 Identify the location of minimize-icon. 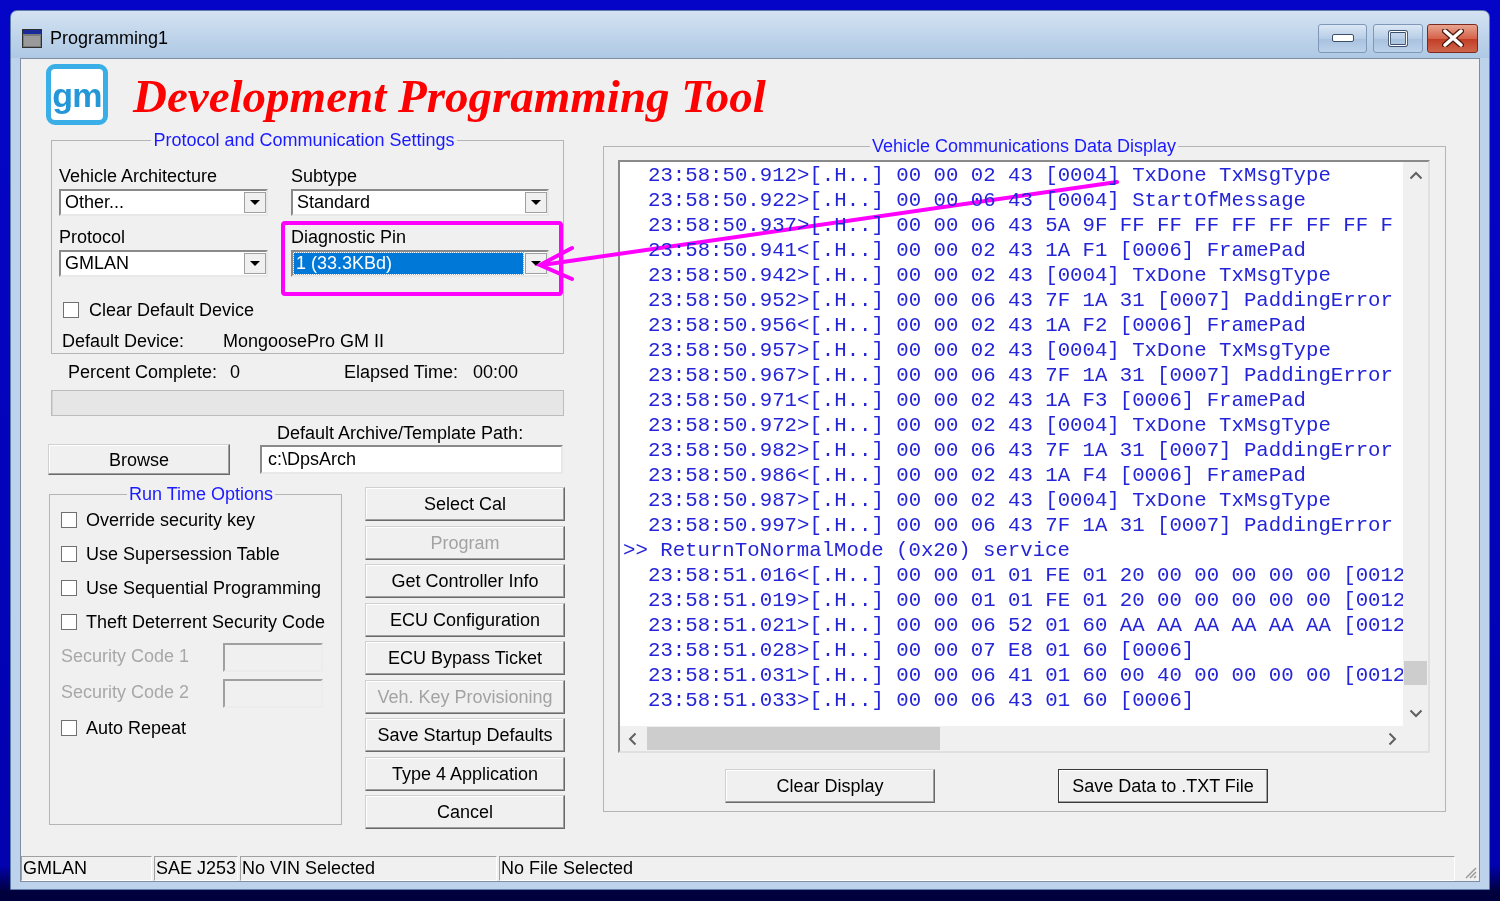
(1342, 38).